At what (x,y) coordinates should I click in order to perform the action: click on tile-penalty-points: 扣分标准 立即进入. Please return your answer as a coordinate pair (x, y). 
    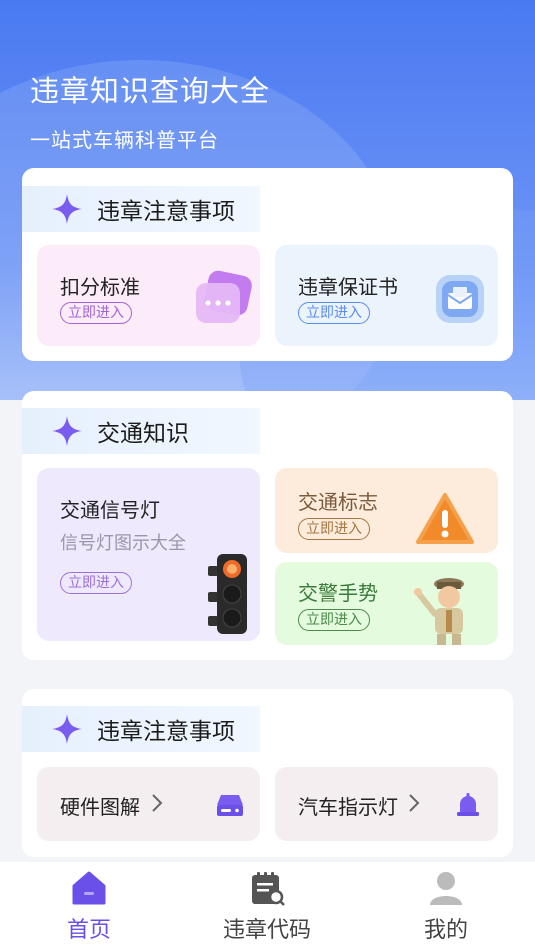
    Looking at the image, I should click on (148, 295).